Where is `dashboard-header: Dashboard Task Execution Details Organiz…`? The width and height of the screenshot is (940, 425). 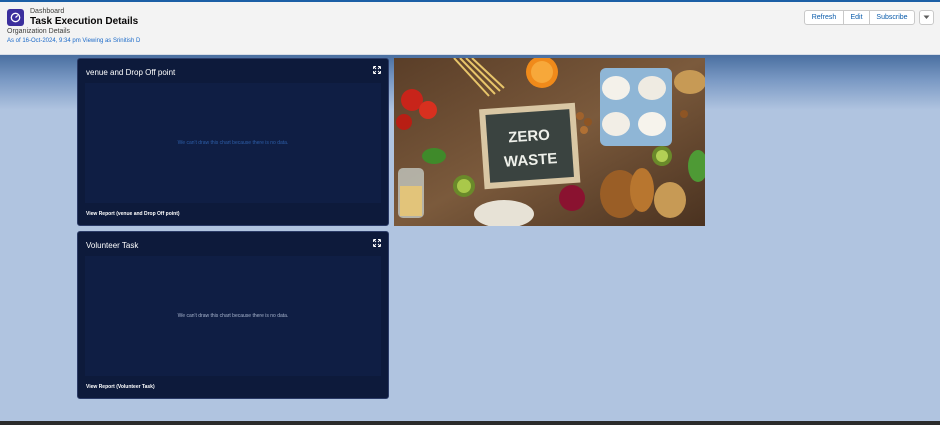
dashboard-header: Dashboard Task Execution Details Organiz… is located at coordinates (470, 28).